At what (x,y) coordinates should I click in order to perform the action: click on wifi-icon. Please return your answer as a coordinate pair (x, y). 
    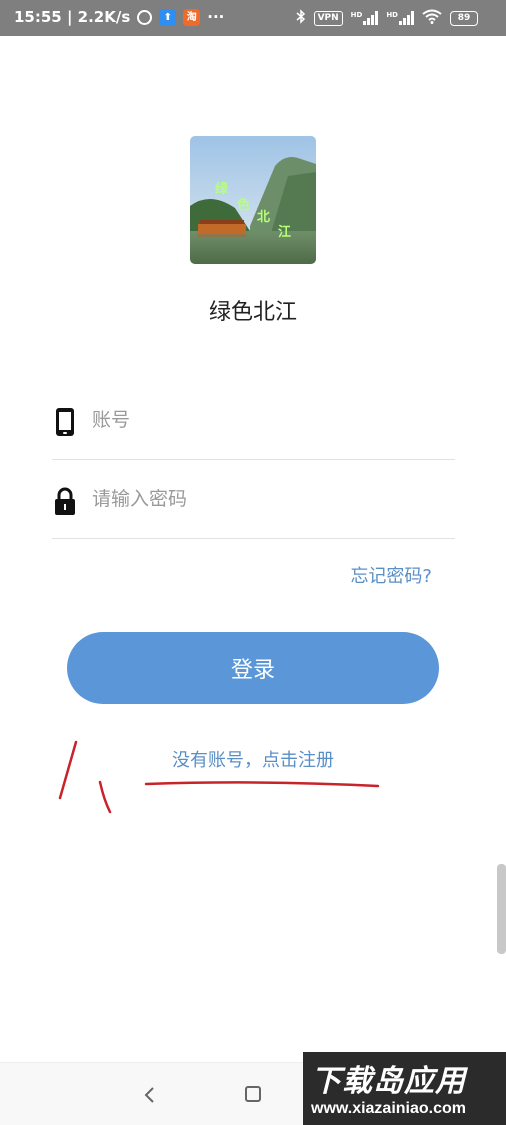
    Looking at the image, I should click on (432, 18).